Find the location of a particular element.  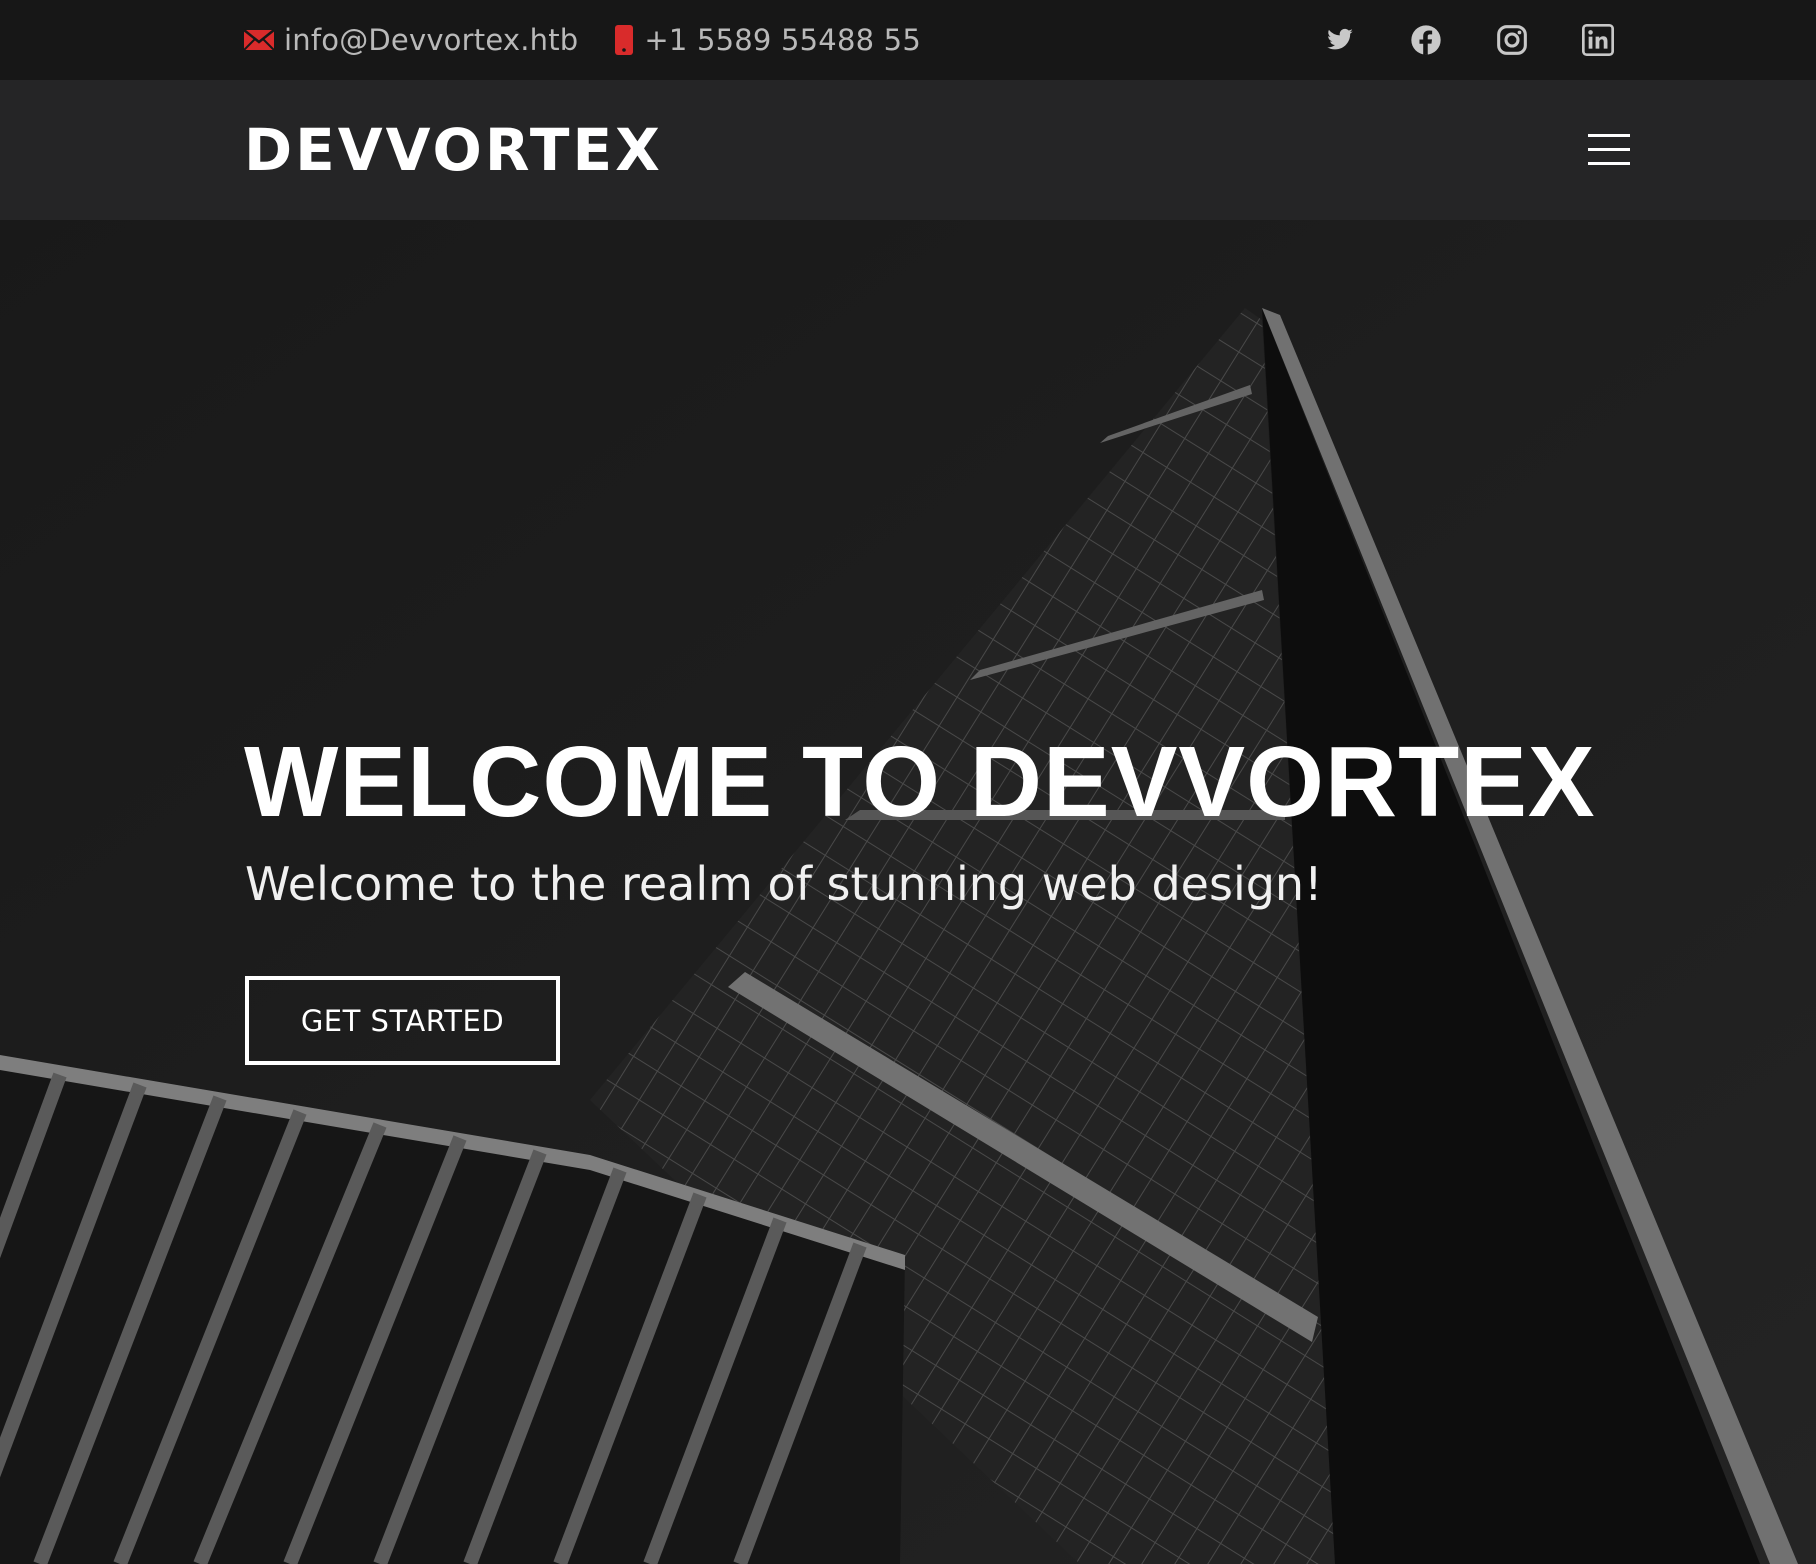

envelope-icon is located at coordinates (259, 40).